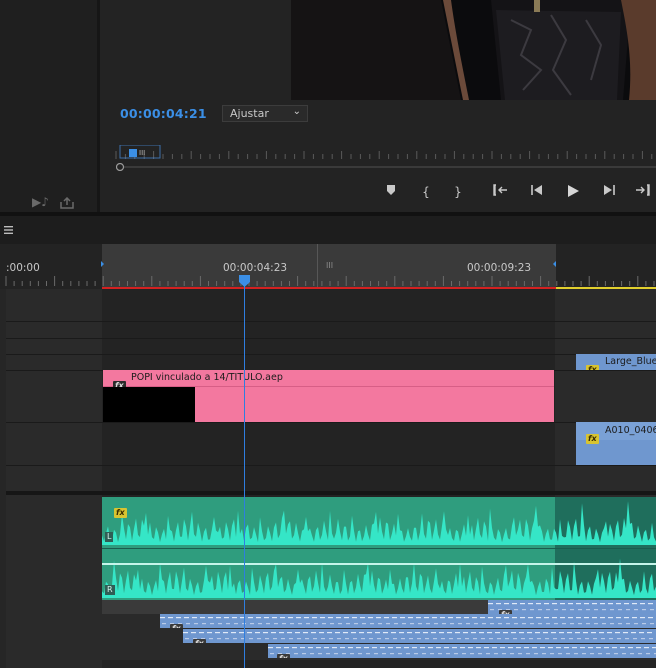 The width and height of the screenshot is (656, 668). What do you see at coordinates (331, 493) in the screenshot?
I see `video-audio-divider` at bounding box center [331, 493].